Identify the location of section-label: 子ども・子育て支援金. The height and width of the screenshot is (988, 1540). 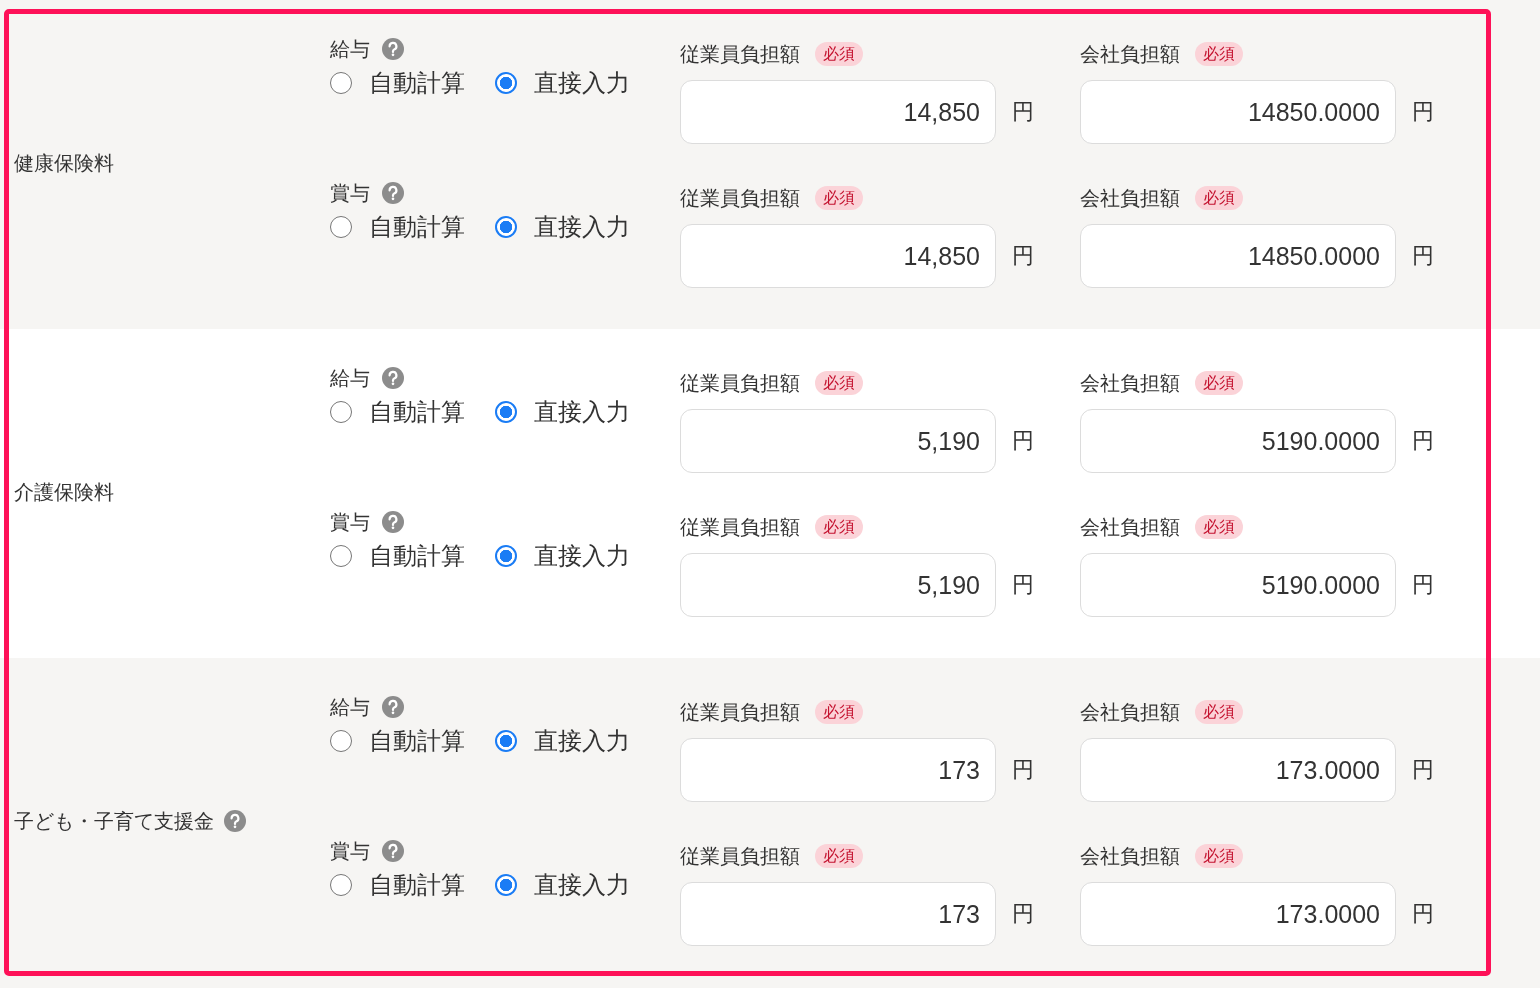
(114, 820).